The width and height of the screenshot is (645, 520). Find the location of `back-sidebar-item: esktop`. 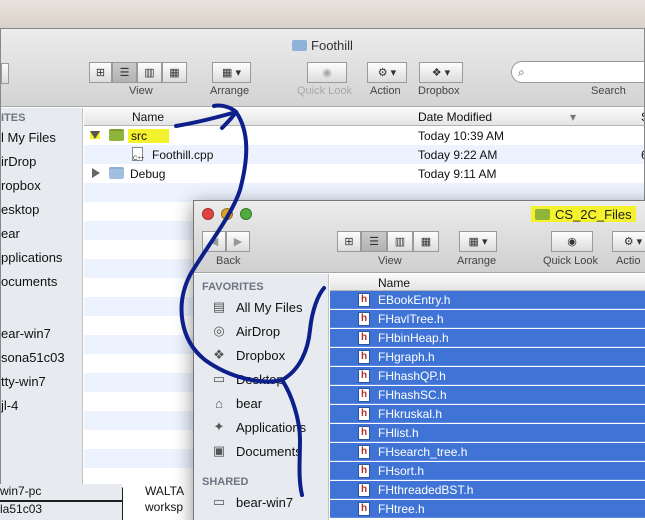

back-sidebar-item: esktop is located at coordinates (20, 209).